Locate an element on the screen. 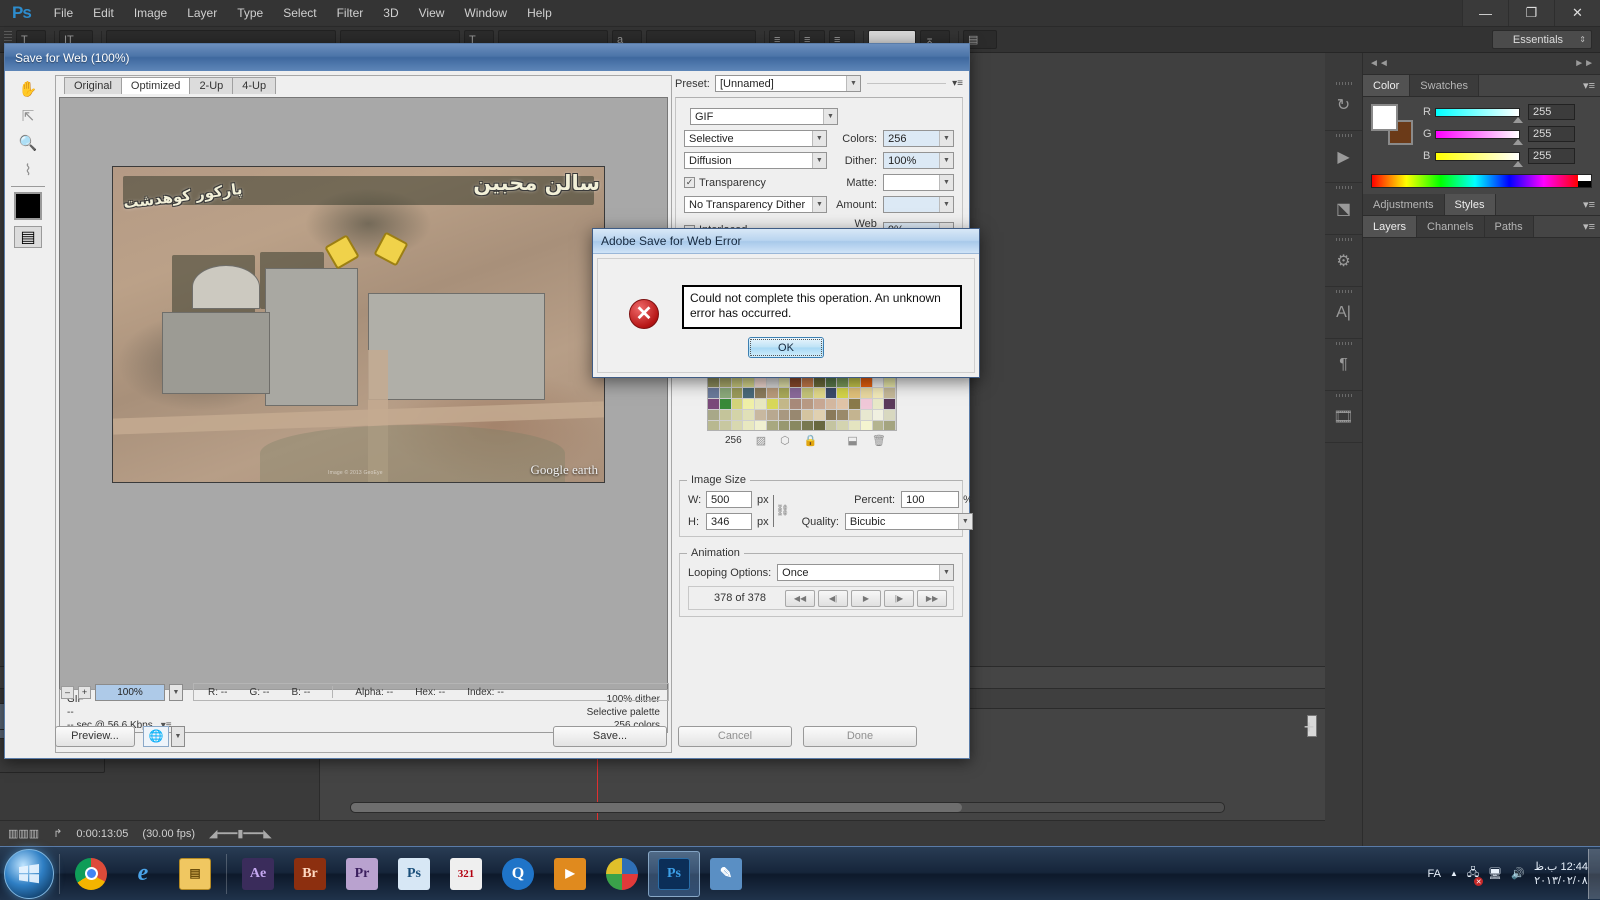  channel-value-r: 255 is located at coordinates (1551, 112).